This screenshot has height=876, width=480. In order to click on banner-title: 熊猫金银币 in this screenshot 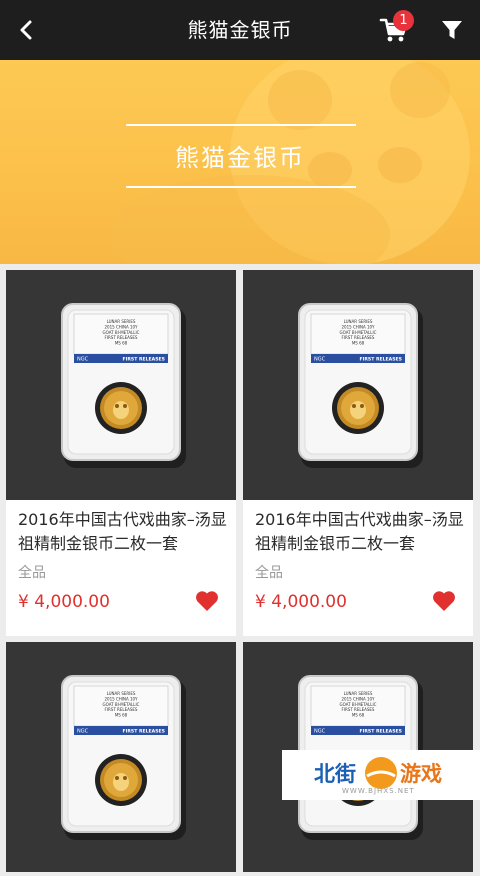, I will do `click(240, 158)`.